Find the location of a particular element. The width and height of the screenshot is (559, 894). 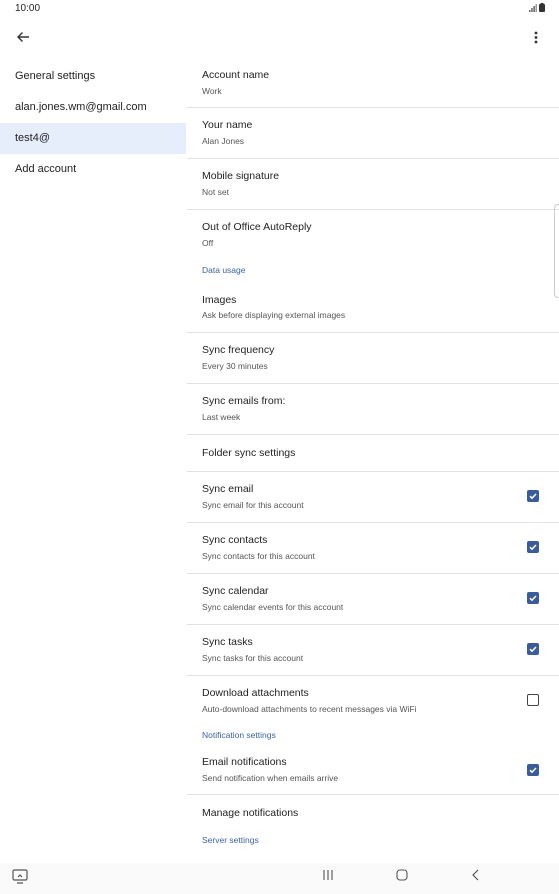

row-title: Sync contacts is located at coordinates (235, 540).